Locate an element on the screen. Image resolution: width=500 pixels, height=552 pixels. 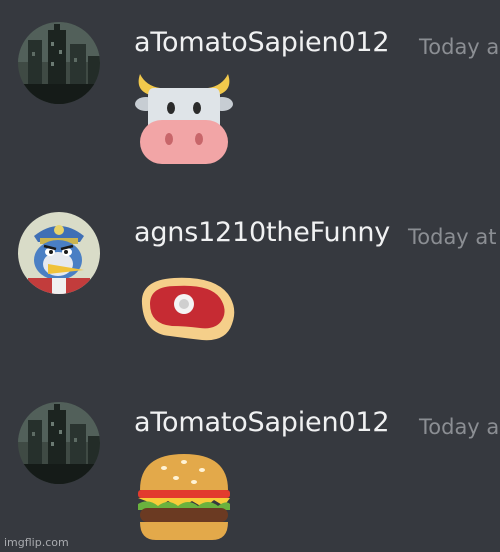
message-timestamp: Today at is located at coordinates (452, 237).